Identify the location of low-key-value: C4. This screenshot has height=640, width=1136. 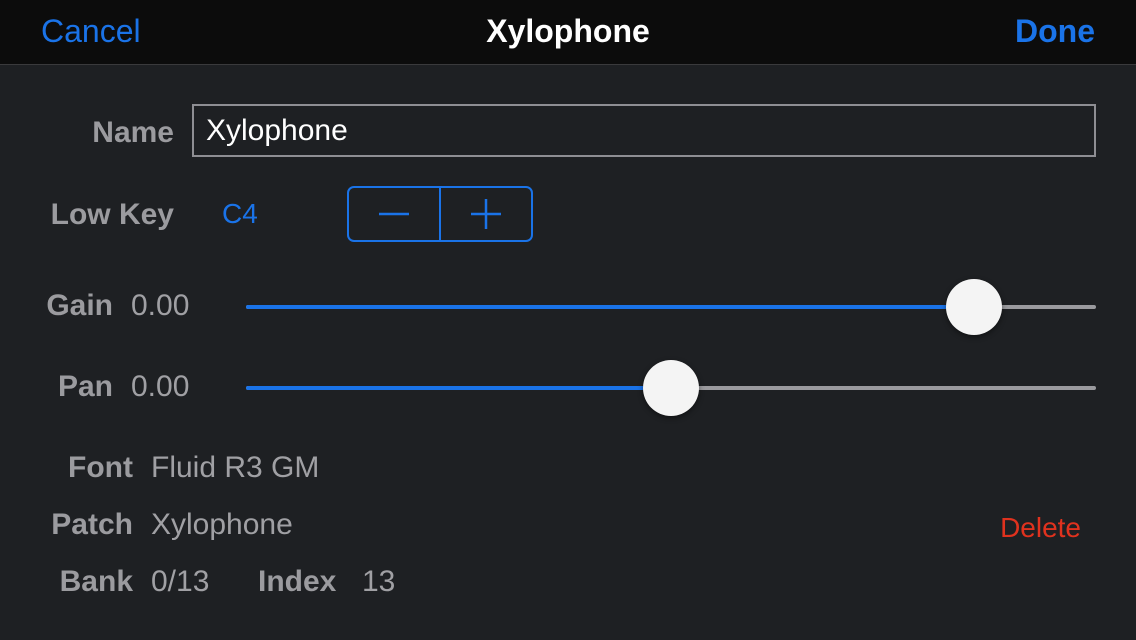
(240, 213).